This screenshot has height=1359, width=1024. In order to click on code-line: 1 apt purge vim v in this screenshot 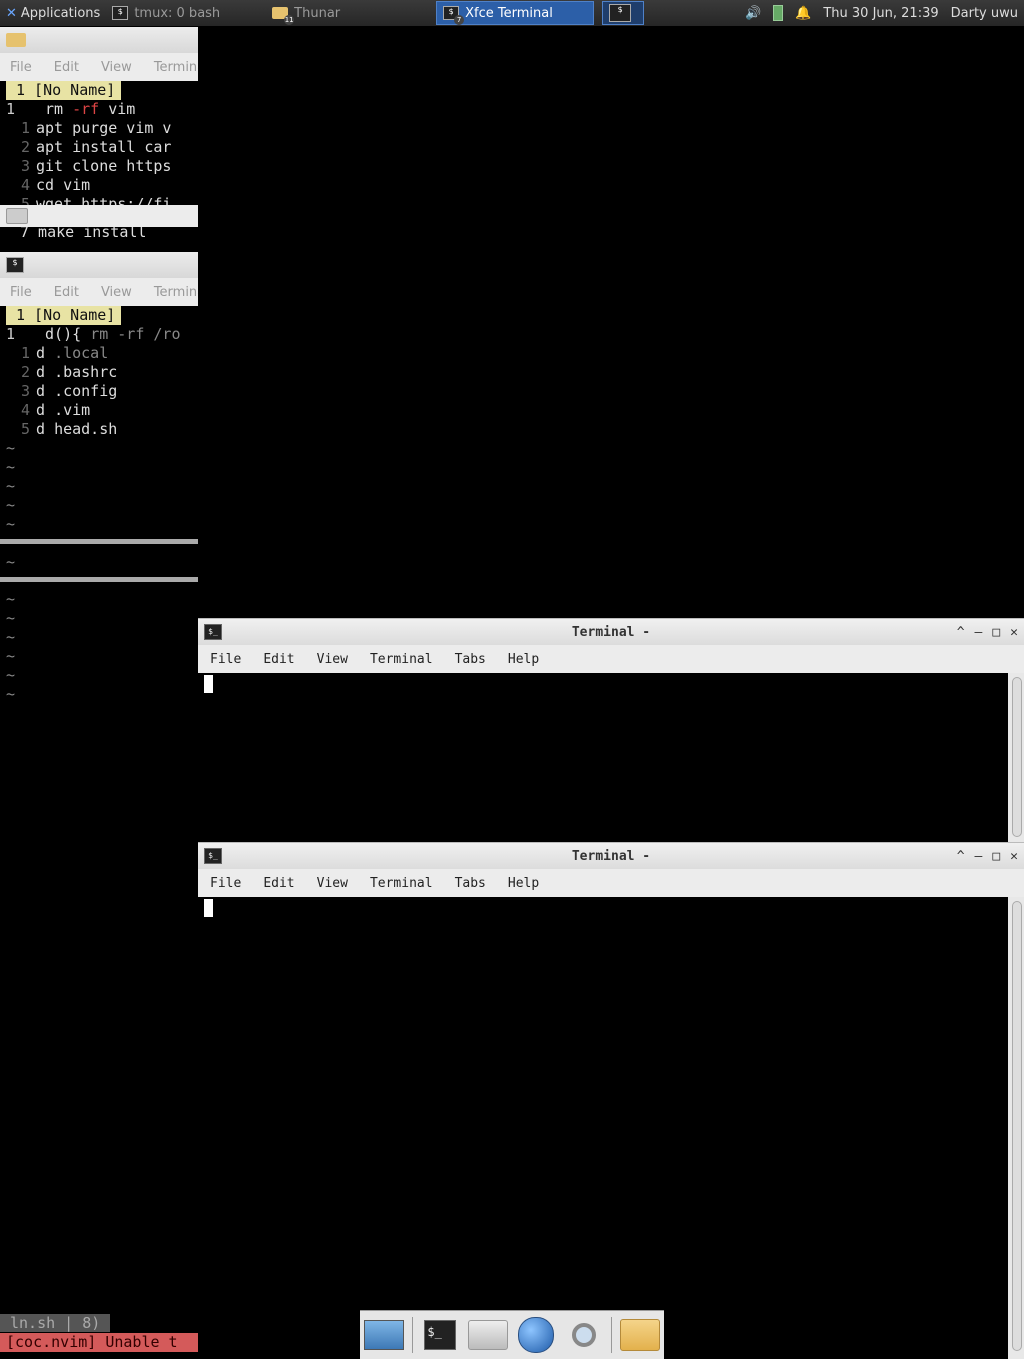, I will do `click(96, 128)`.